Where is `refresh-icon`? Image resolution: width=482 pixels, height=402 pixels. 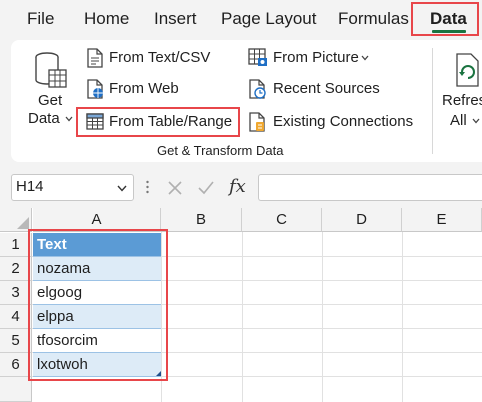 refresh-icon is located at coordinates (467, 70).